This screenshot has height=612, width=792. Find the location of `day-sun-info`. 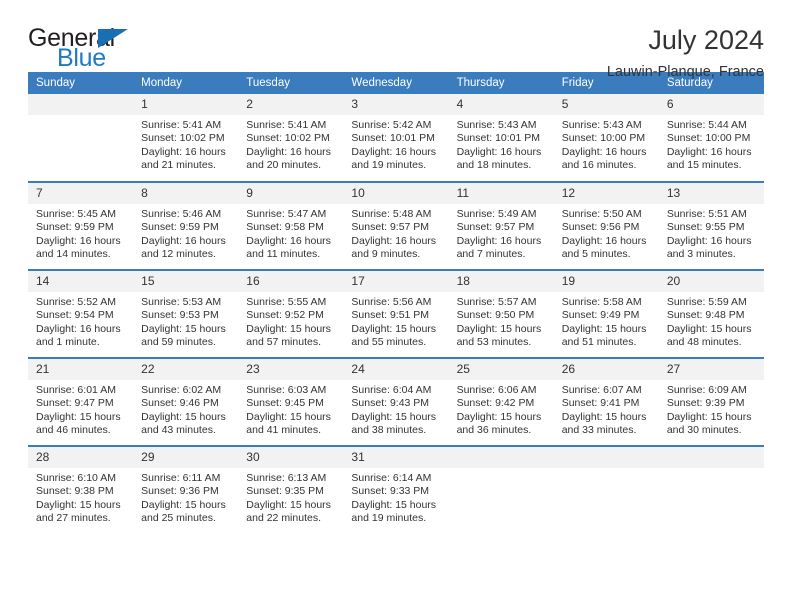

day-sun-info is located at coordinates (501, 470).